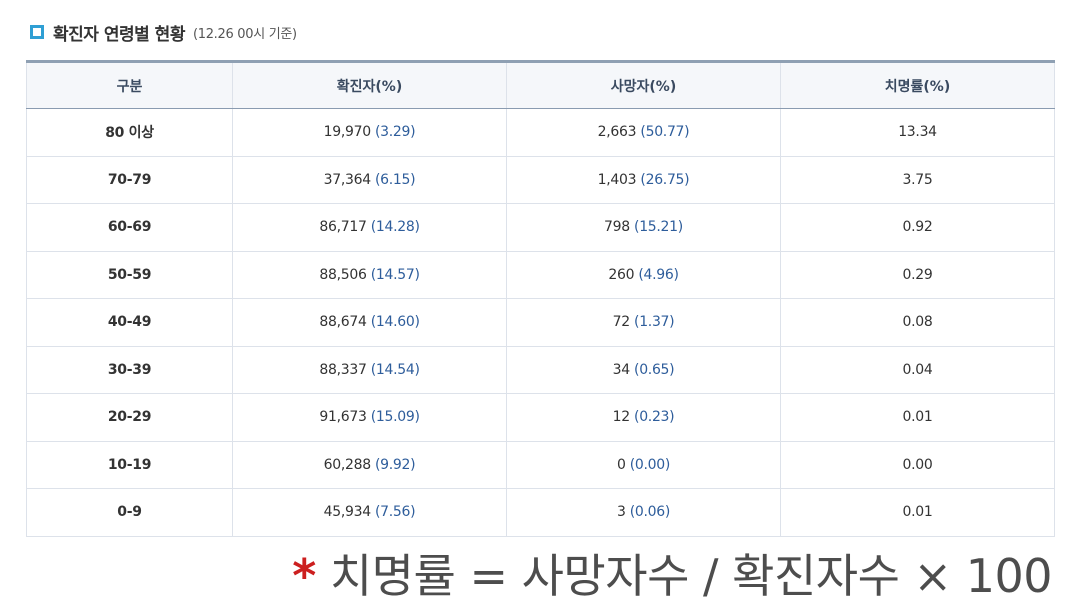 The image size is (1080, 608). Describe the element at coordinates (917, 227) in the screenshot. I see `fatality-rate-cell: 0.92` at that location.